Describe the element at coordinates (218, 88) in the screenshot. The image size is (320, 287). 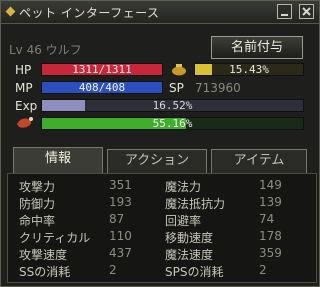
I see `sp-value: 713960` at that location.